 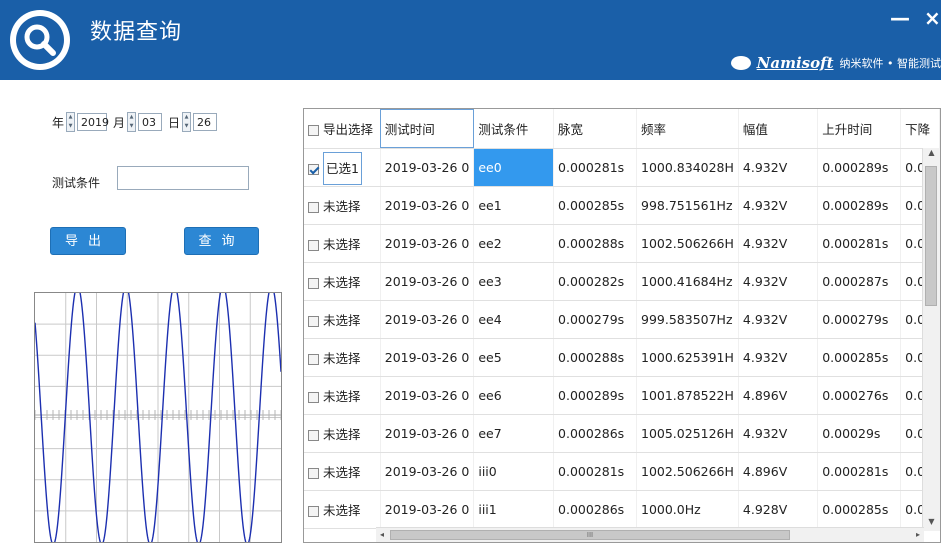 I want to click on cell-rise-time: 0.00029s, so click(x=859, y=433).